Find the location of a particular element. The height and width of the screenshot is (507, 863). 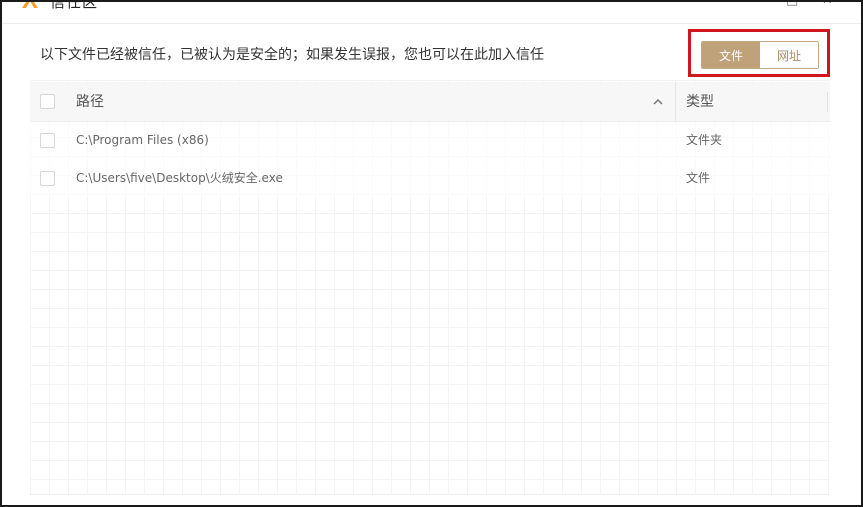

table-row: C:\Program Files (x86) 文件夹 is located at coordinates (430, 141).